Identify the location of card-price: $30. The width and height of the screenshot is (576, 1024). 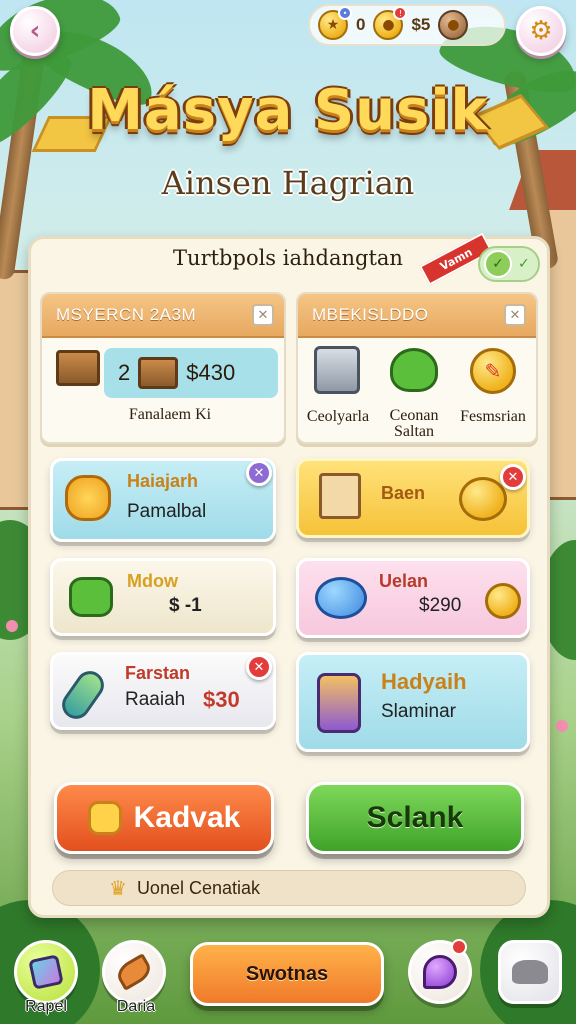
(221, 699).